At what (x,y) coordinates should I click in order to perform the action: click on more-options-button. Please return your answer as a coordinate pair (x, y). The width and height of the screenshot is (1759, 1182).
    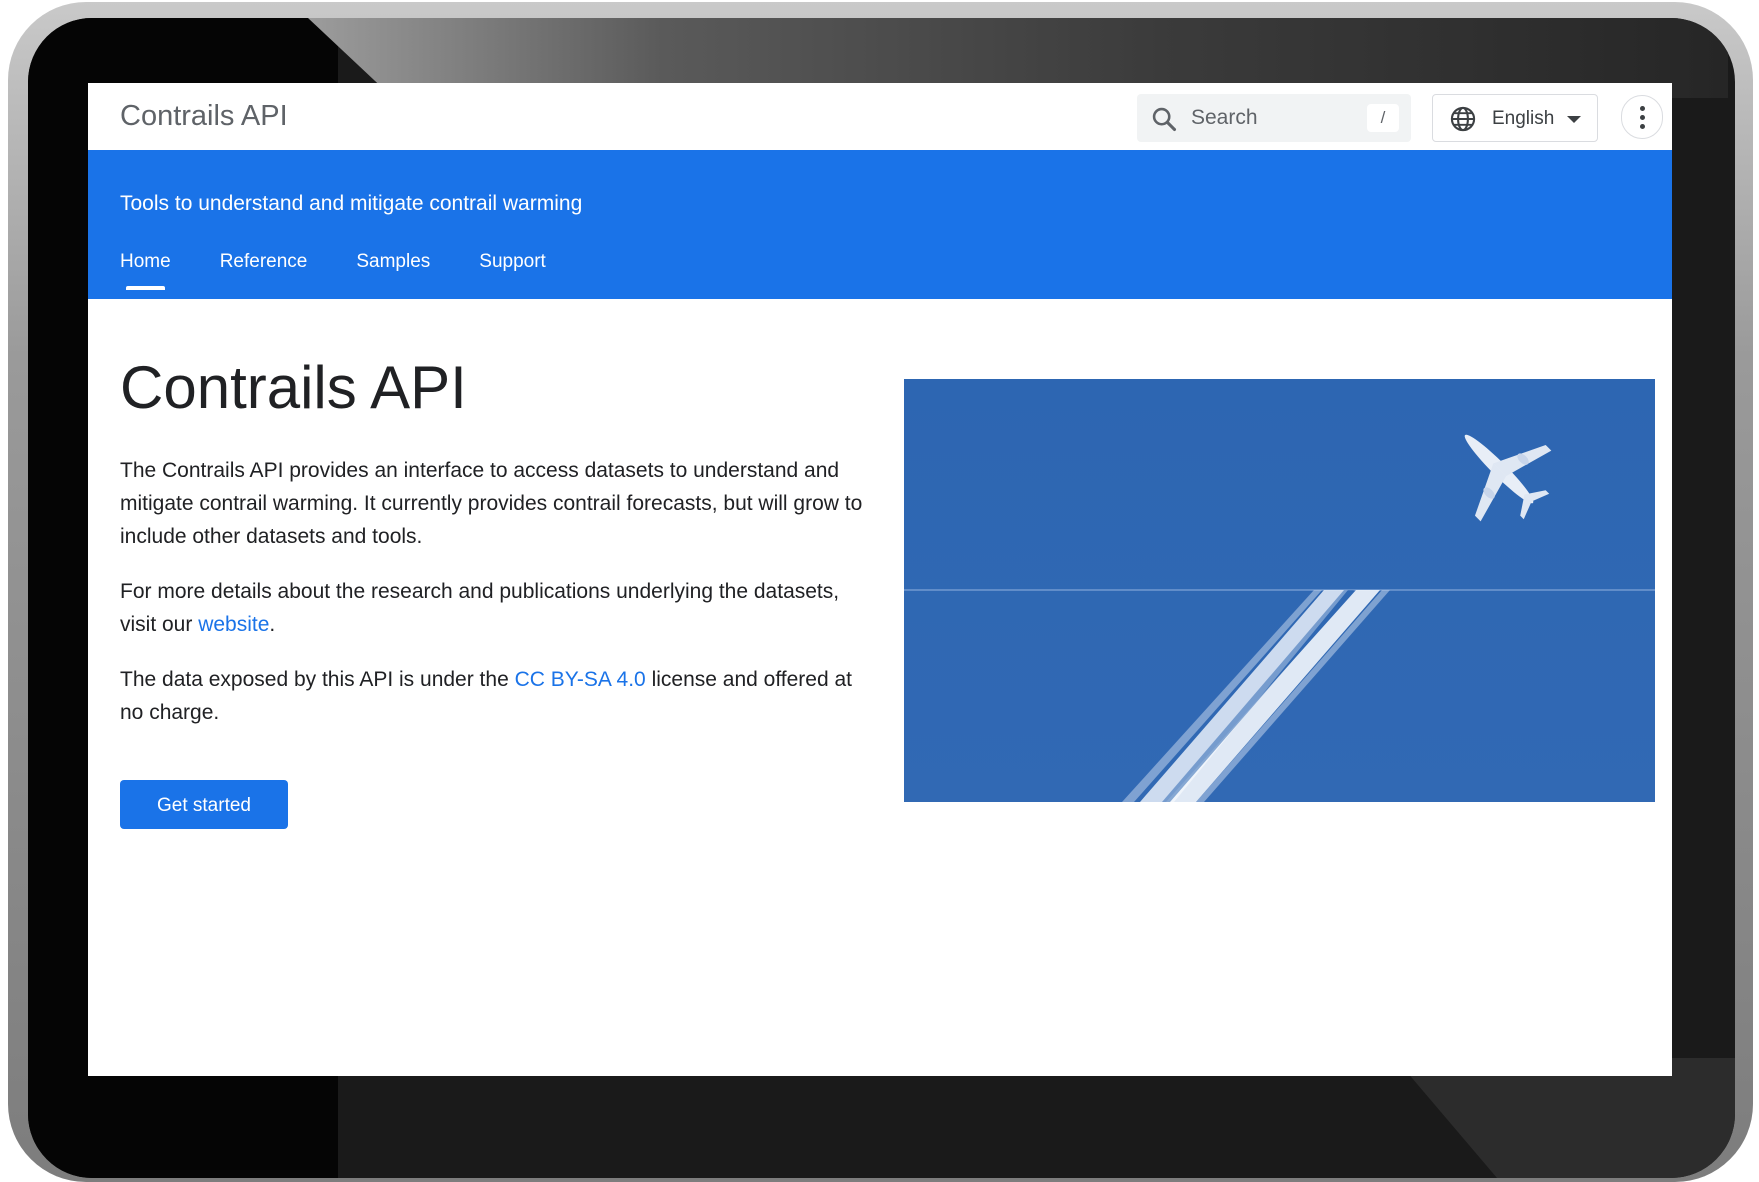
    Looking at the image, I should click on (1642, 117).